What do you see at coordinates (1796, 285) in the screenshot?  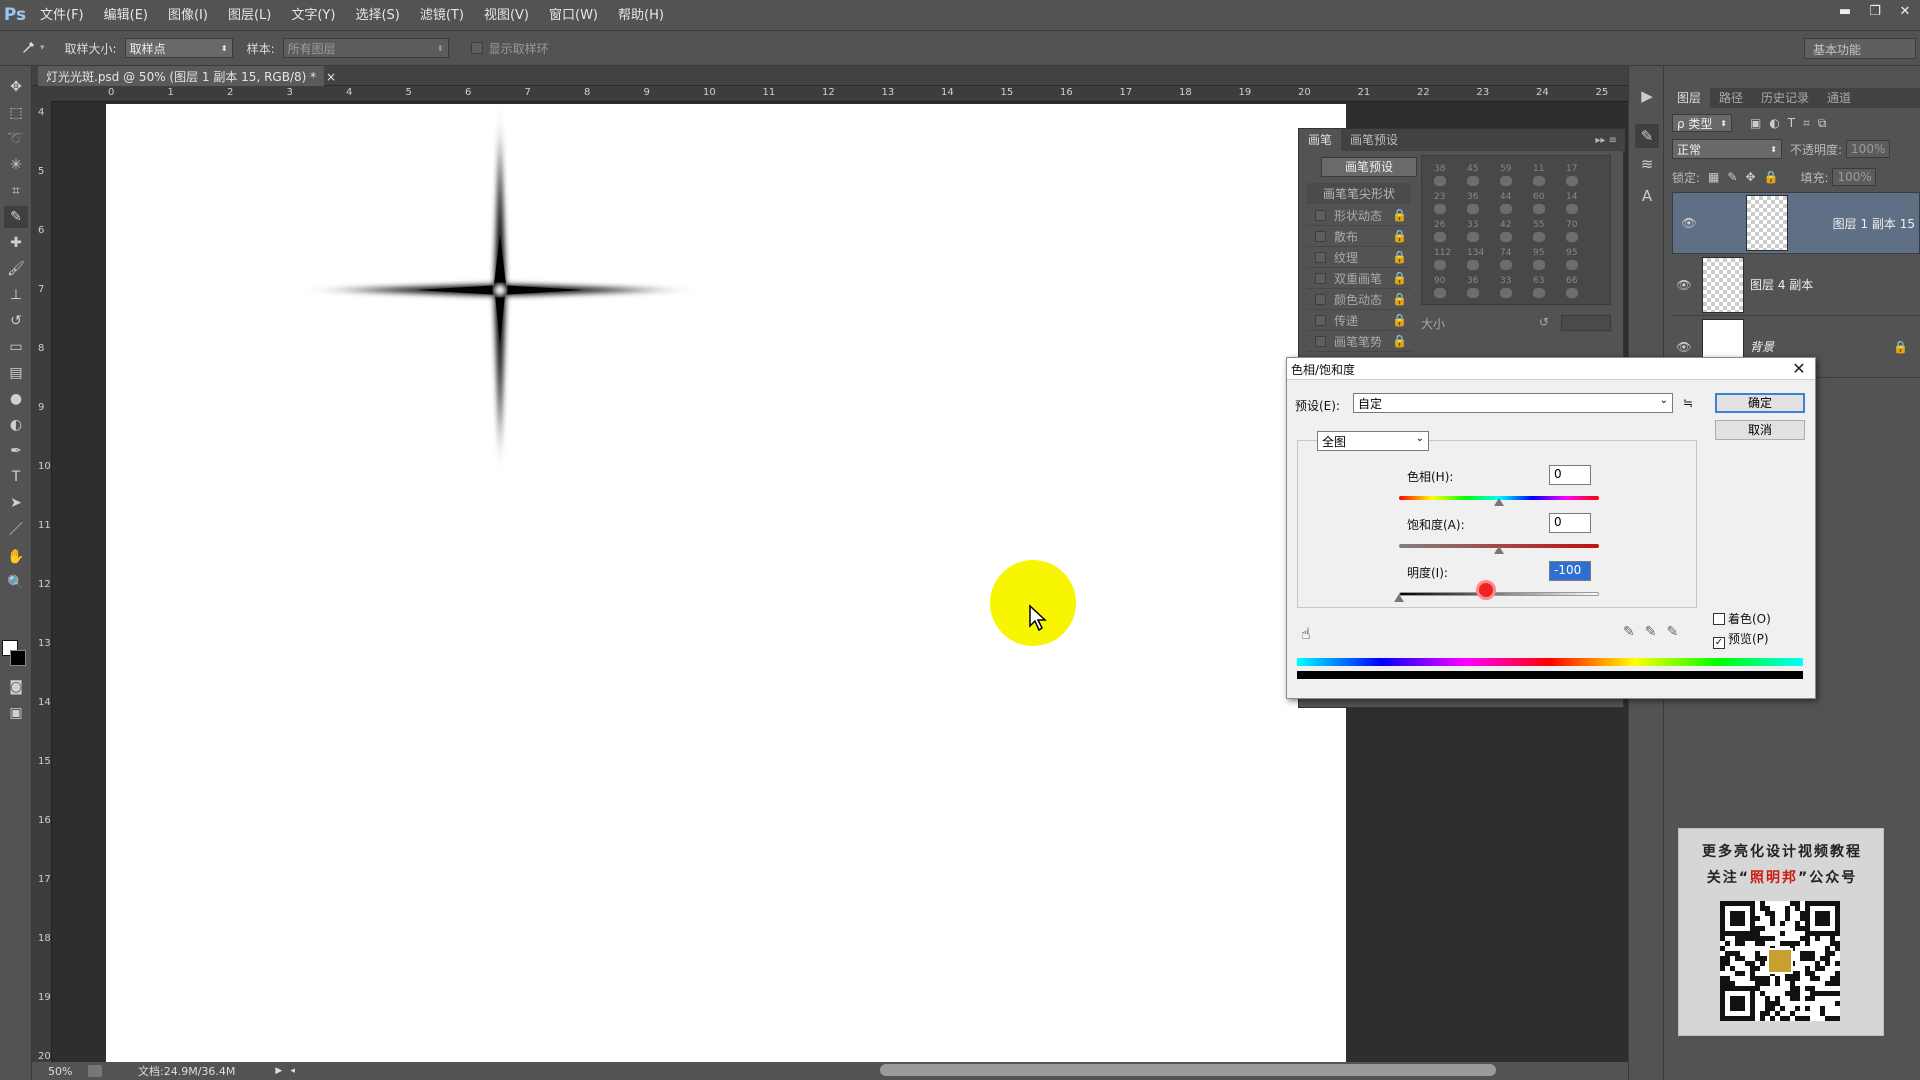 I see `layer-row-2: 👁 图层 4 副本` at bounding box center [1796, 285].